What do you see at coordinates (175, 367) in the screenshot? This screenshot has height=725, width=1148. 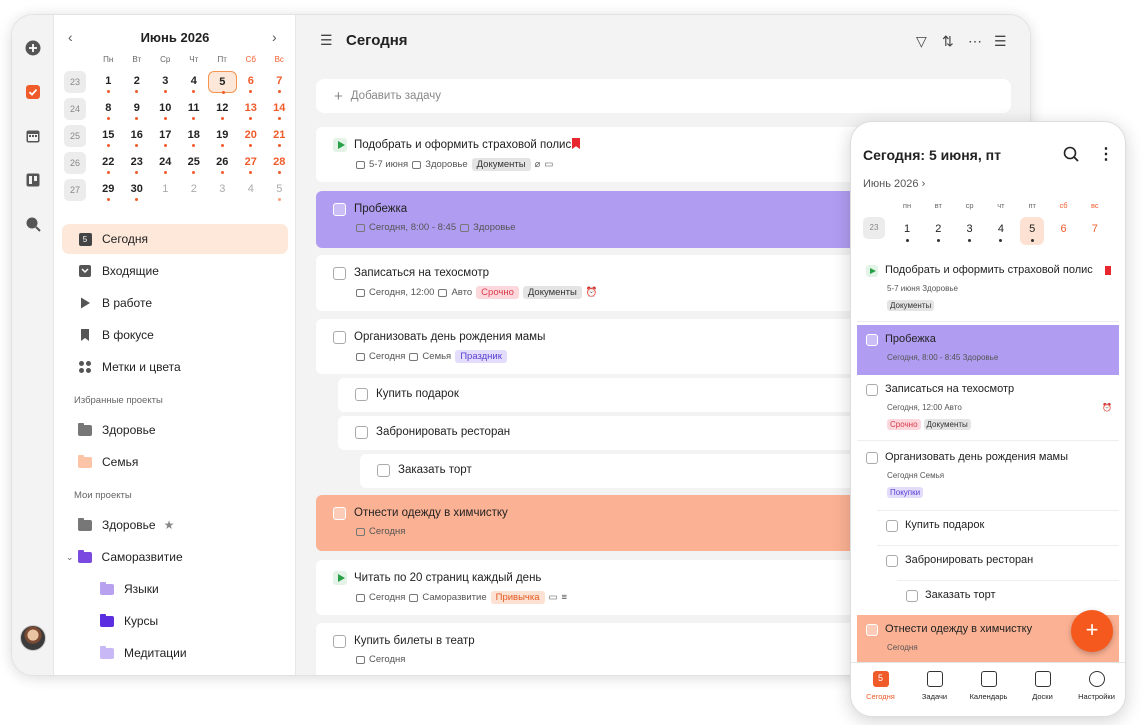 I see `sidebar-item-tags: Метки и цвета` at bounding box center [175, 367].